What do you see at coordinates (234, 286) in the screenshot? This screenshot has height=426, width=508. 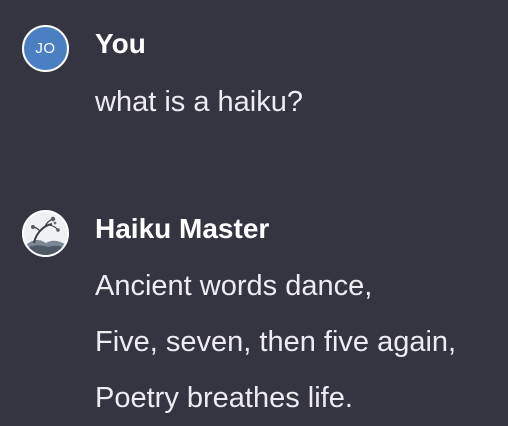 I see `haiku-line: Ancient words dance,` at bounding box center [234, 286].